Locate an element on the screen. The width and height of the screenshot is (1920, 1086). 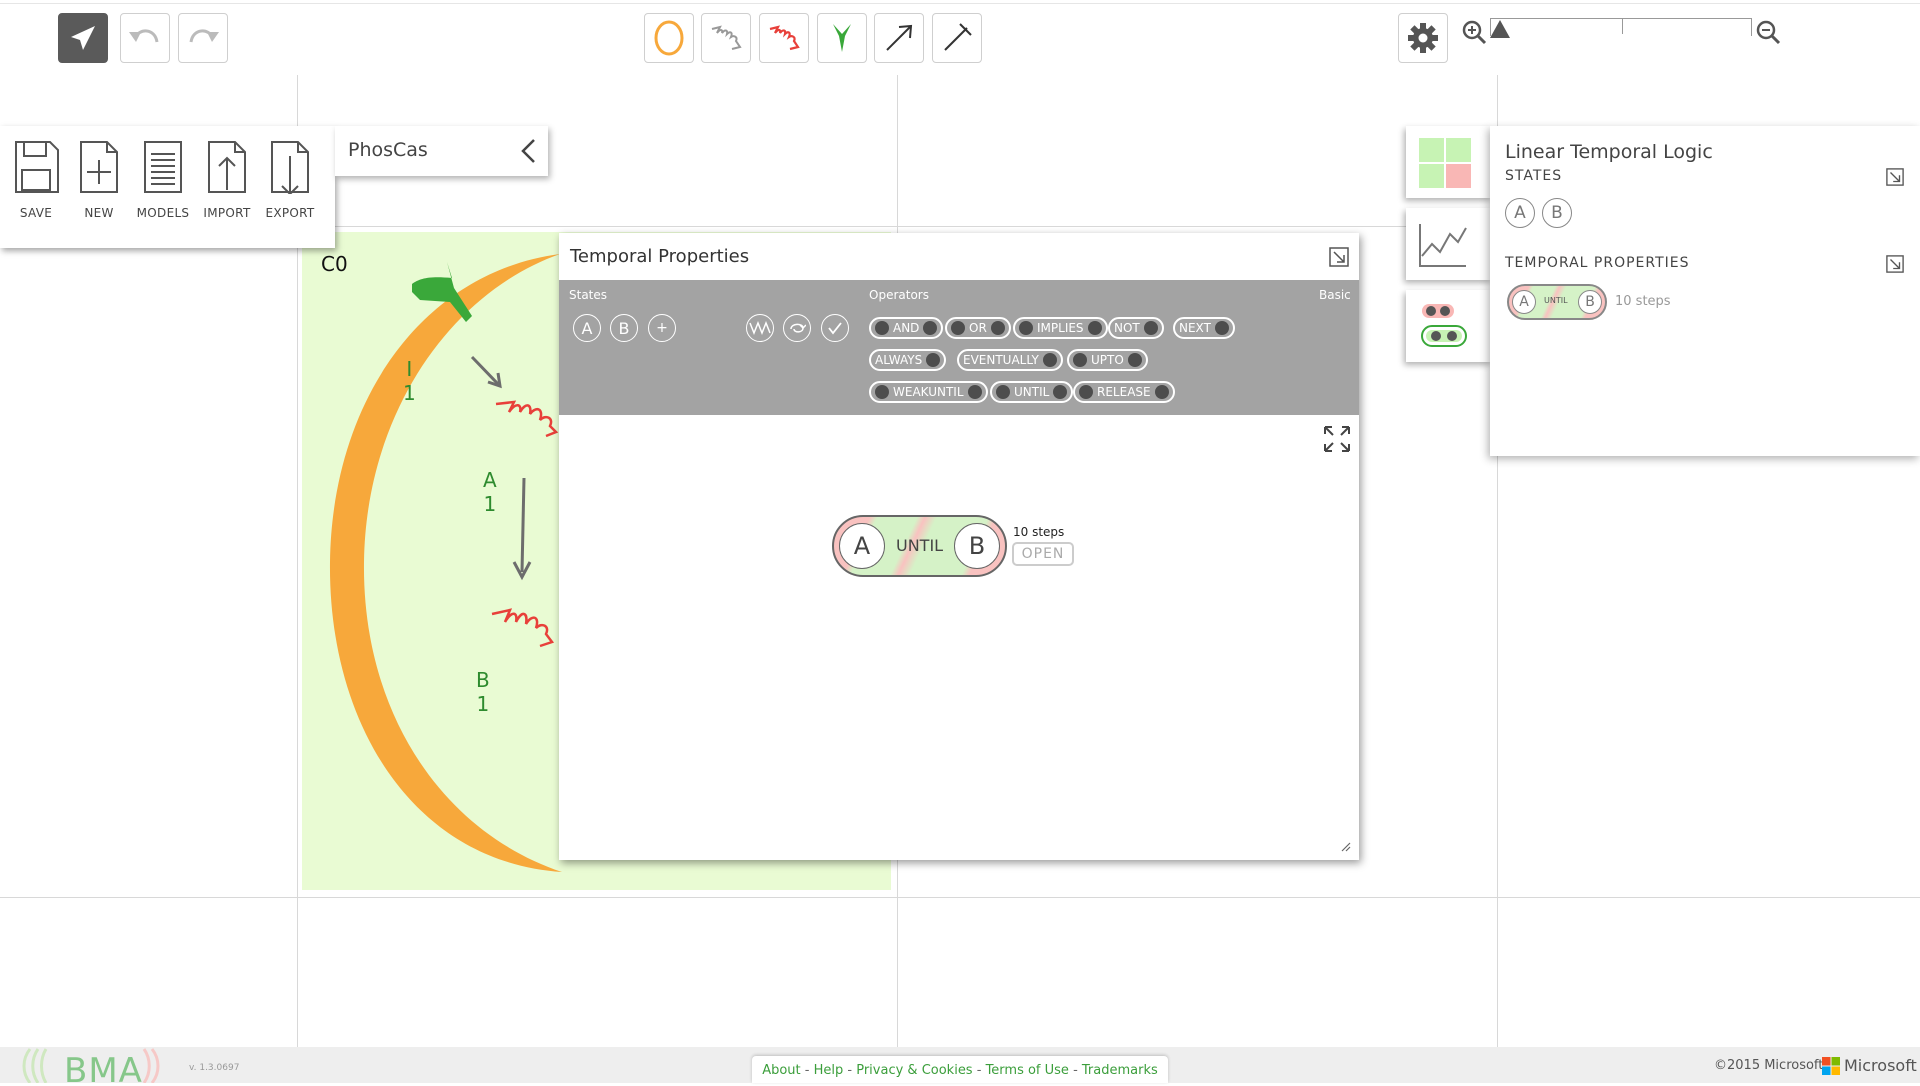
ltl-tab is located at coordinates (1449, 326).